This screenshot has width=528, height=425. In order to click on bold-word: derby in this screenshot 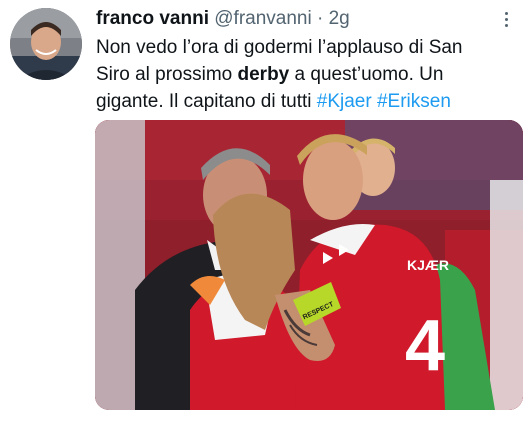, I will do `click(263, 74)`.